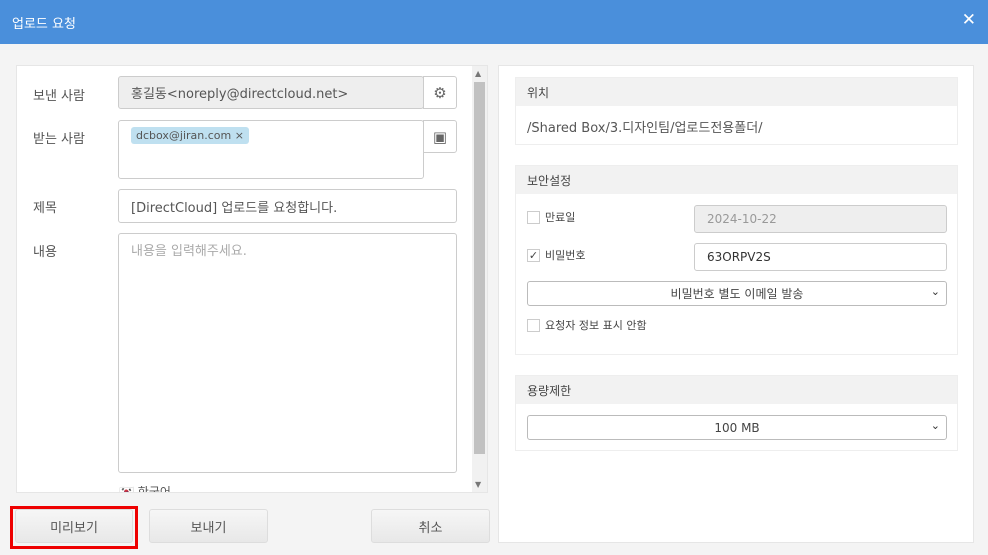 This screenshot has height=555, width=988. I want to click on location-path: /Shared Box/3.디자인팀/업로드전용폴더/, so click(645, 128).